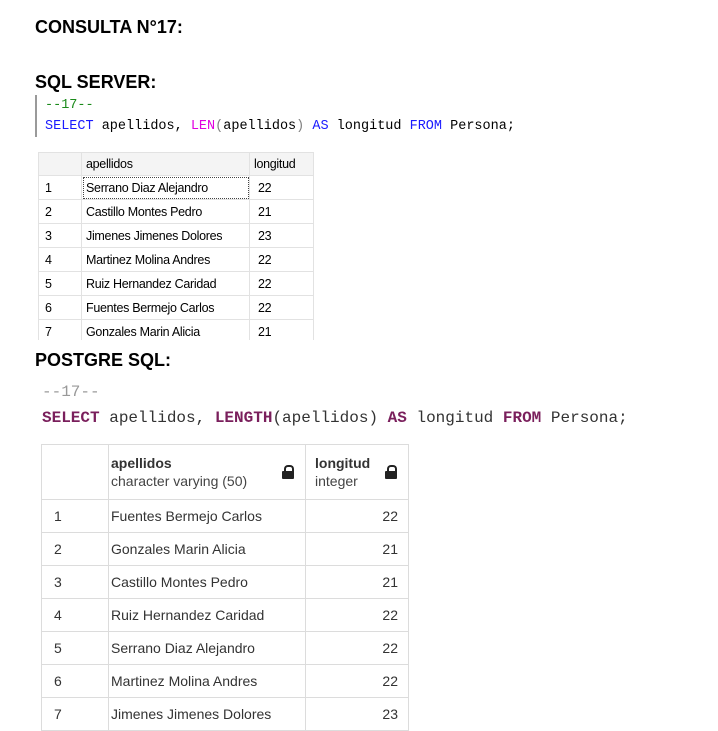 The image size is (718, 731). Describe the element at coordinates (243, 418) in the screenshot. I see `fn-length: LENGTH` at that location.